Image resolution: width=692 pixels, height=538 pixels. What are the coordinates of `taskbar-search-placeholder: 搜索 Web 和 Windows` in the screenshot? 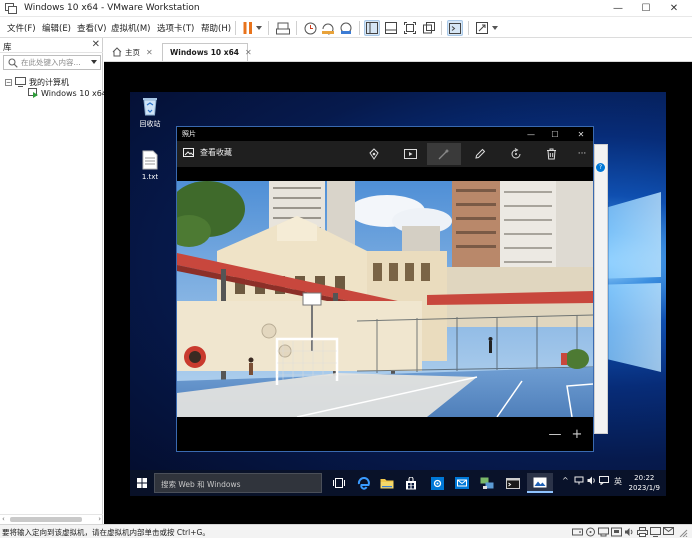 It's located at (201, 484).